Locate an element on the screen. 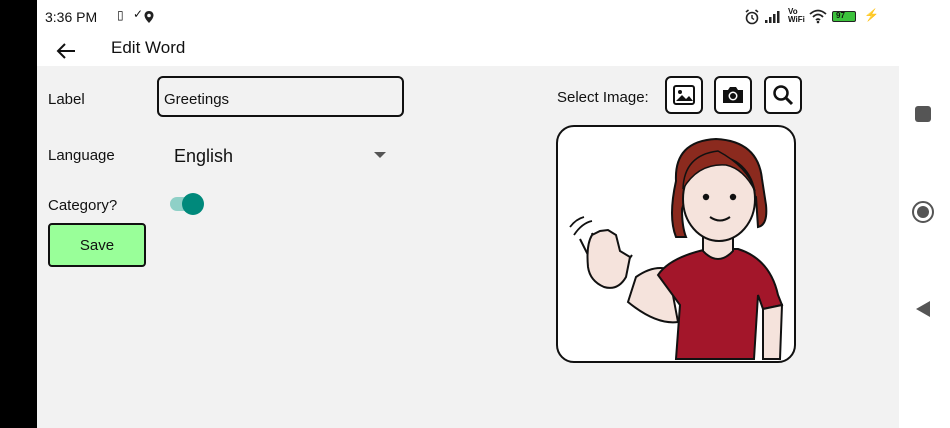 The height and width of the screenshot is (428, 950). label-input: Greetings is located at coordinates (280, 96).